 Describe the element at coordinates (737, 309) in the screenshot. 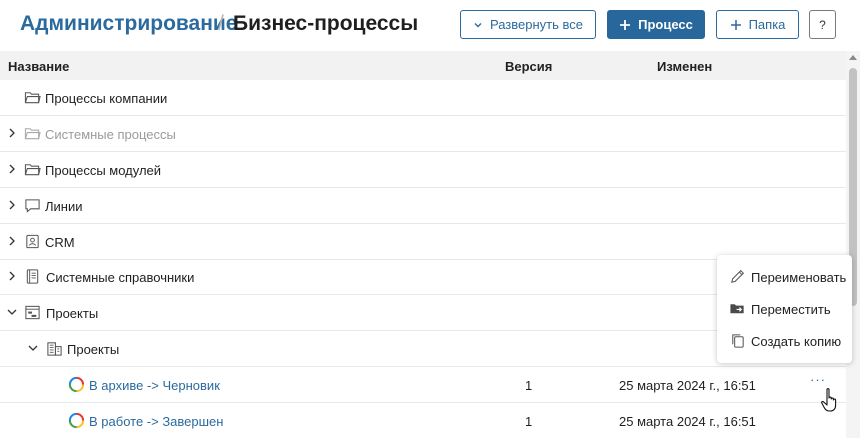

I see `folder-move-icon` at that location.